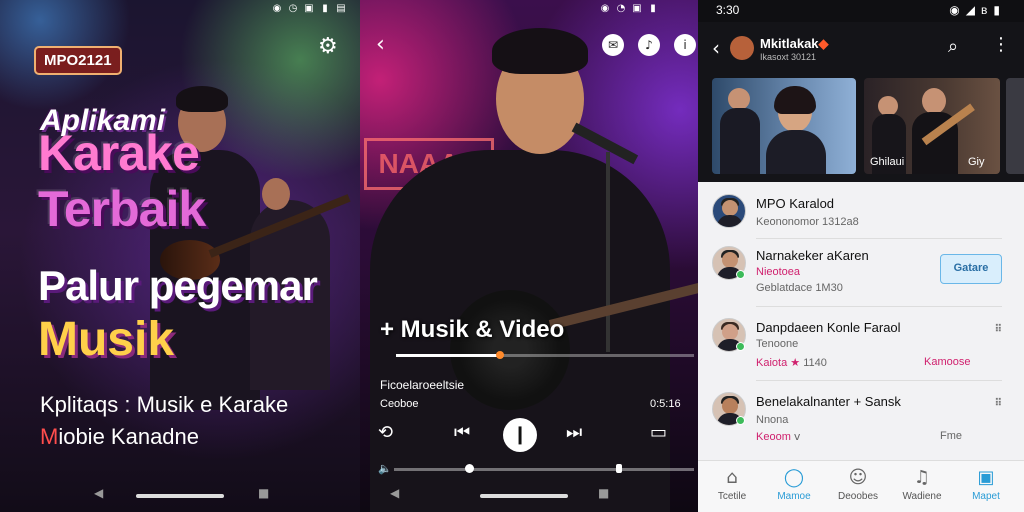 The height and width of the screenshot is (512, 1024). I want to click on section-title: + Musik & Video, so click(472, 329).